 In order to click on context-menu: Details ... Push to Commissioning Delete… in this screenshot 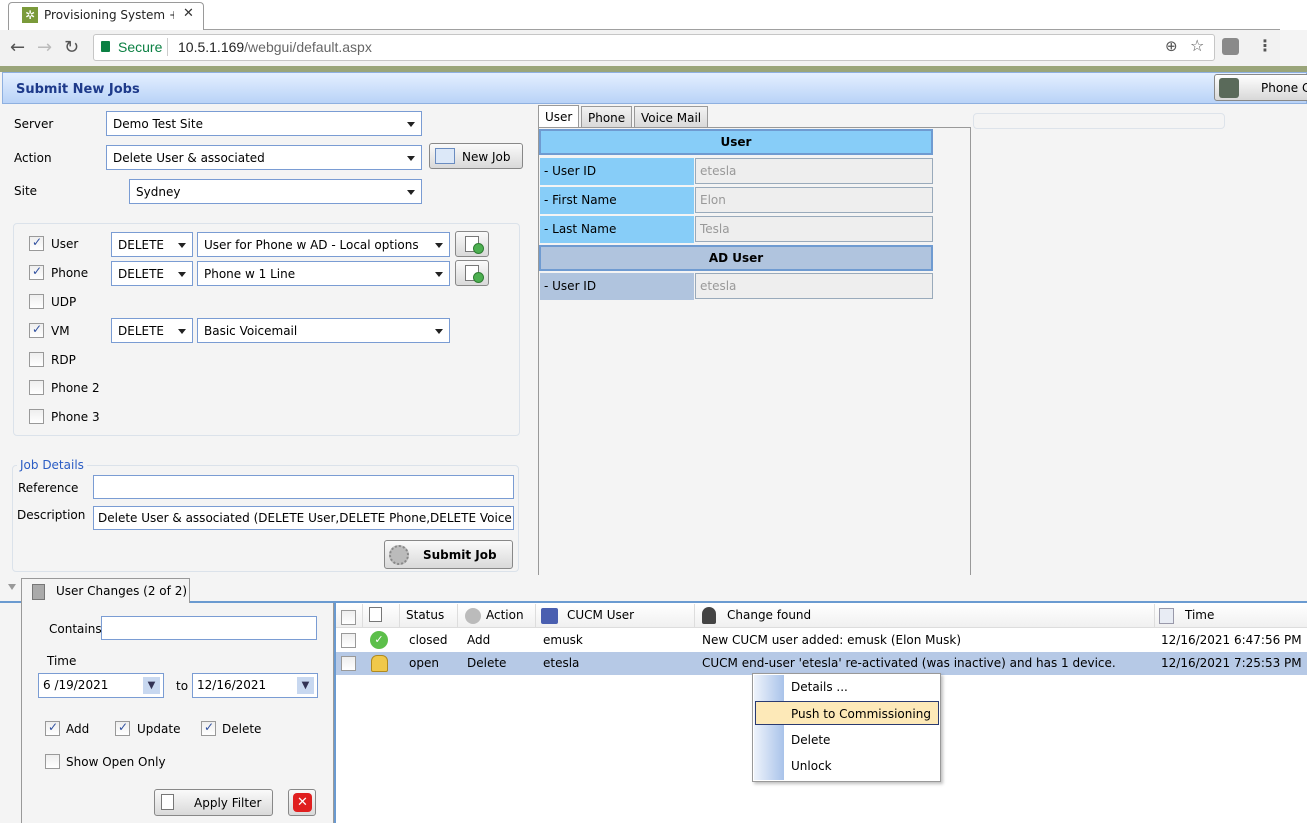, I will do `click(846, 727)`.